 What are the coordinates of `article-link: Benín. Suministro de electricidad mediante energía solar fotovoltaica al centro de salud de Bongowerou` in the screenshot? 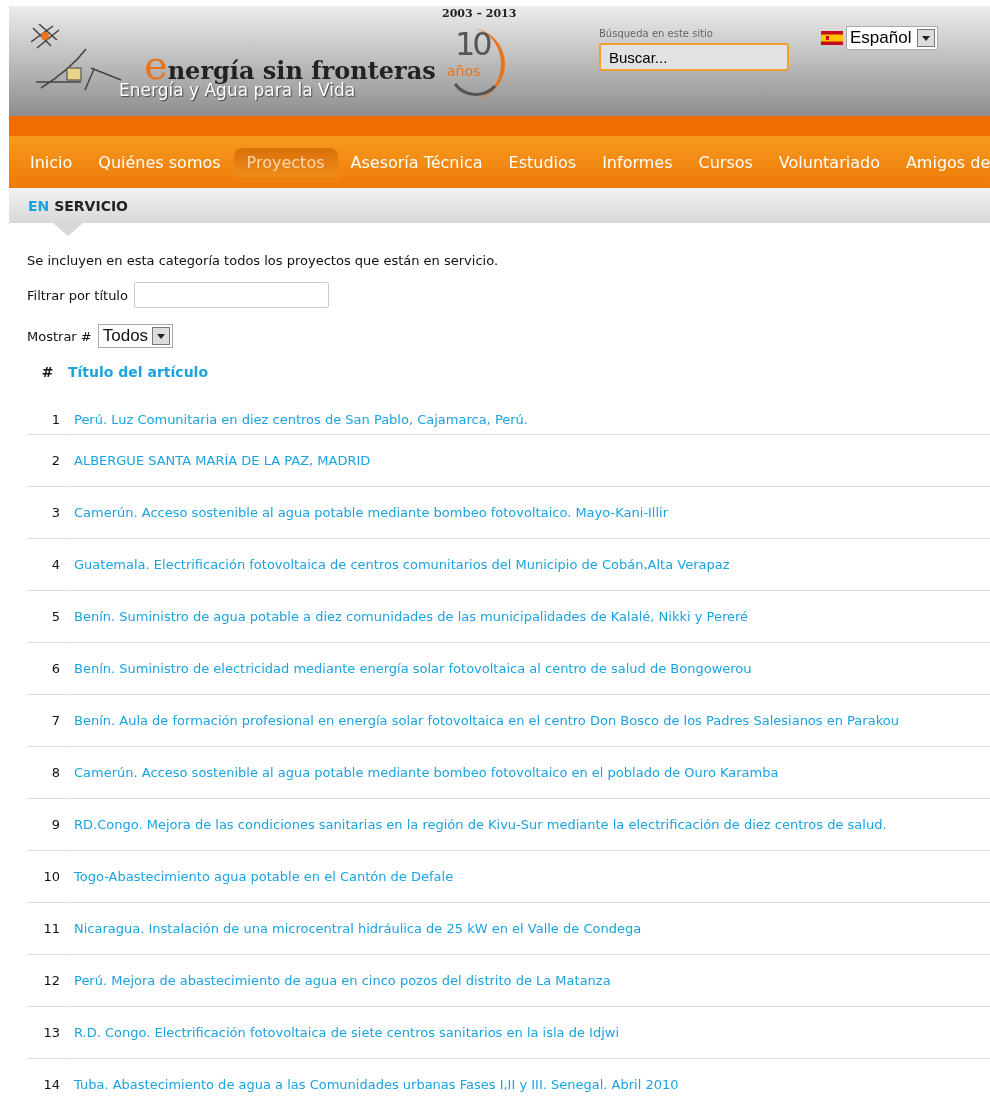 It's located at (413, 668).